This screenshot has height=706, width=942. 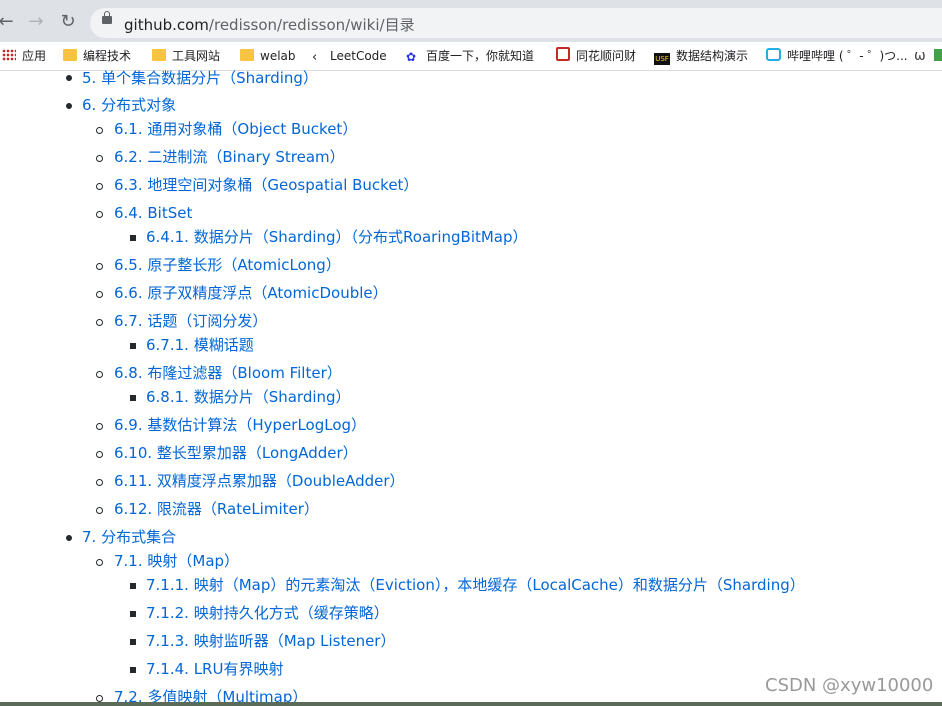 I want to click on url-host: github.com, so click(x=166, y=25).